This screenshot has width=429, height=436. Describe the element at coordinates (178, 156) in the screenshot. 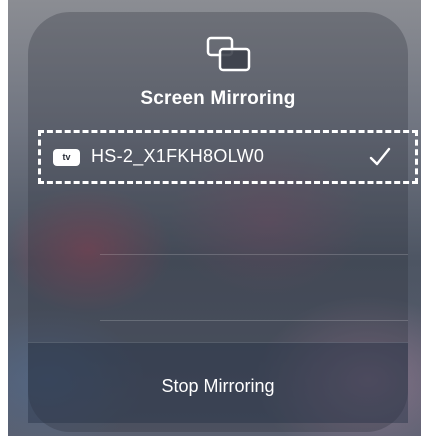

I see `device-name: HS-2_X1FKH8OLW0` at that location.